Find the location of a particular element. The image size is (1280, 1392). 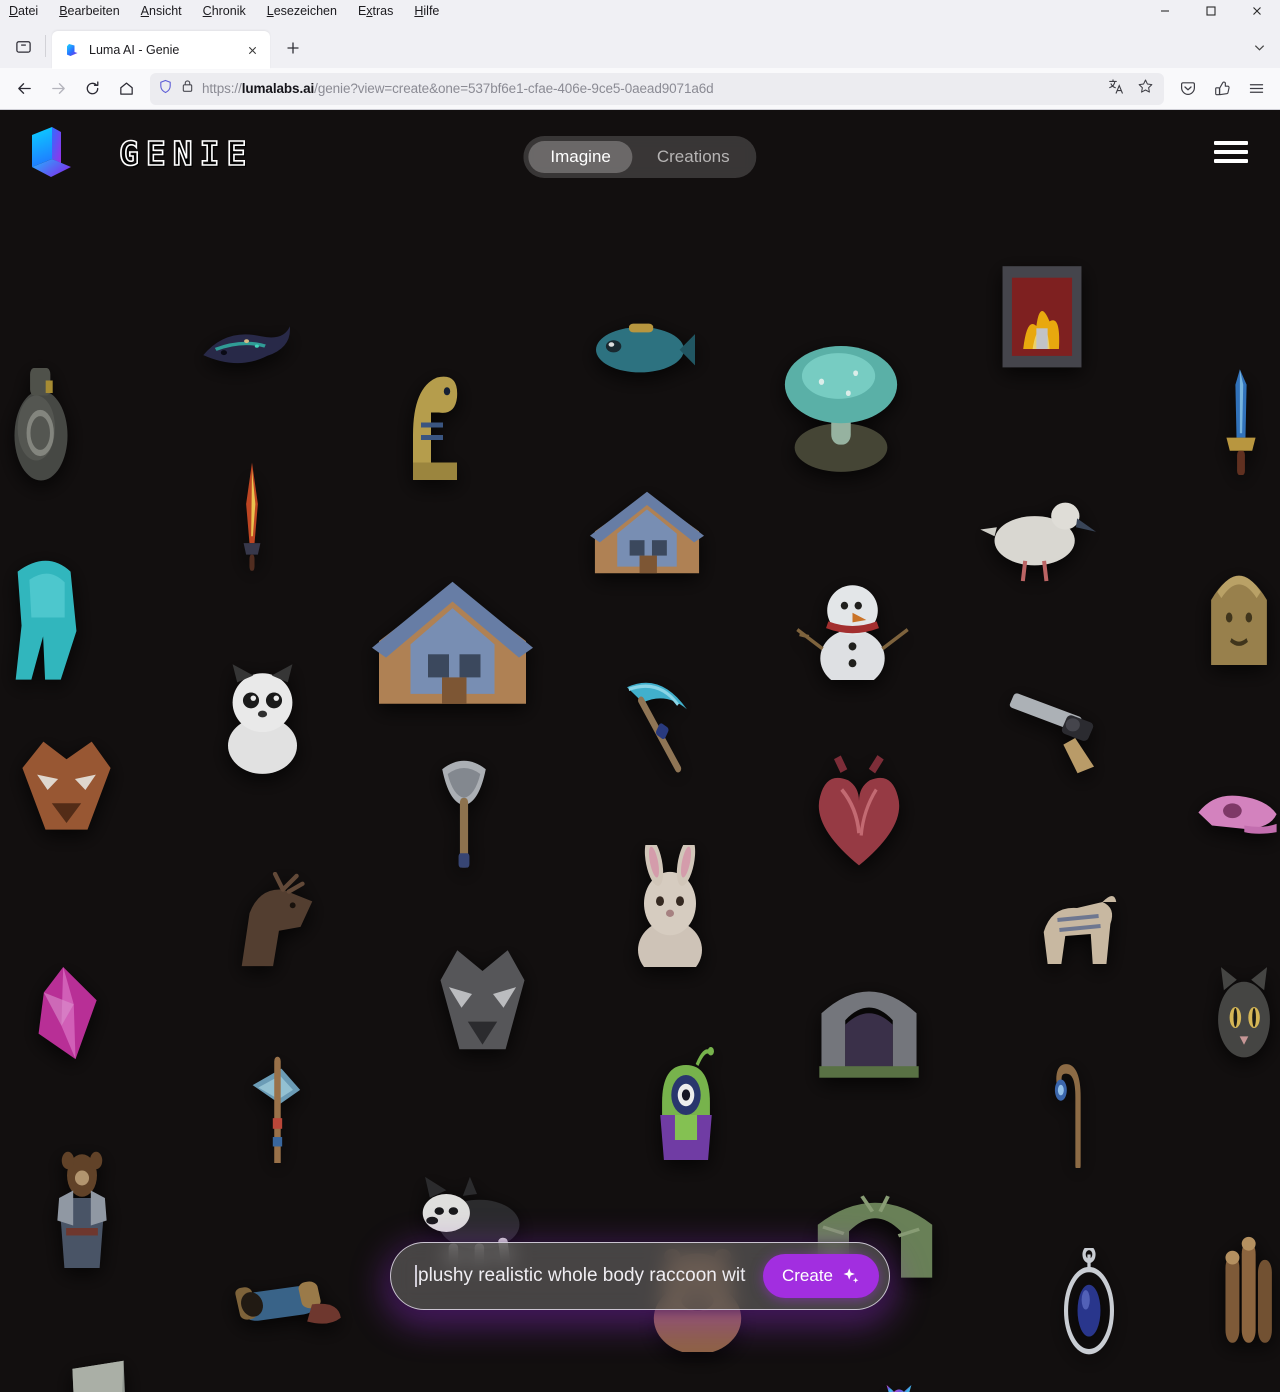

model-thumbnail-moai-statue is located at coordinates (98, 1371).